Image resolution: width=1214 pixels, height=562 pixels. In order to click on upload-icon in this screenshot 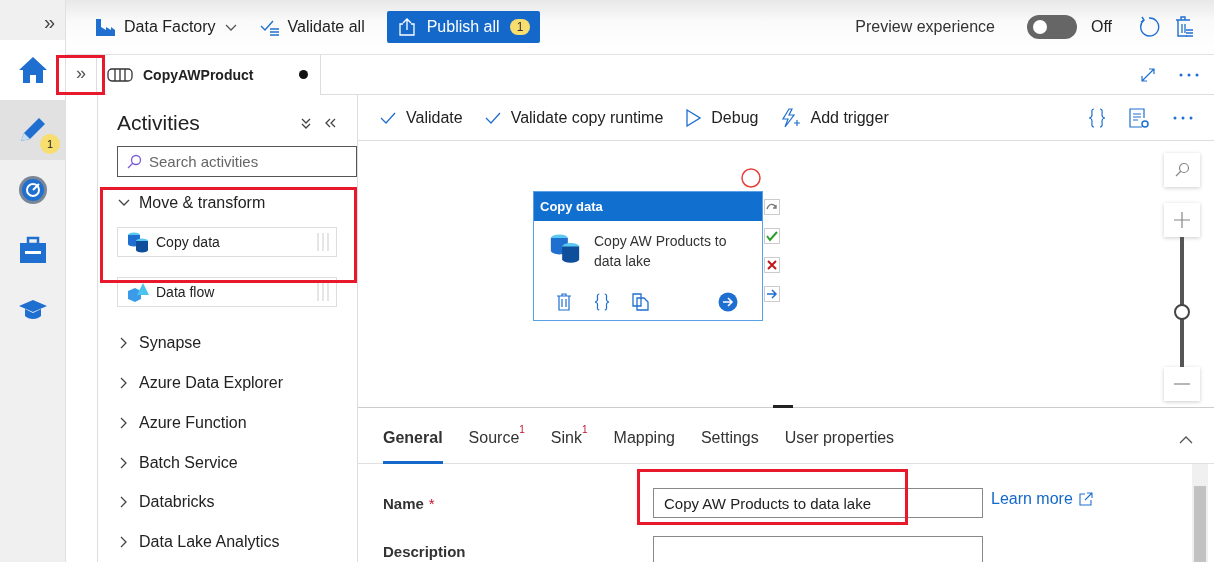, I will do `click(406, 27)`.